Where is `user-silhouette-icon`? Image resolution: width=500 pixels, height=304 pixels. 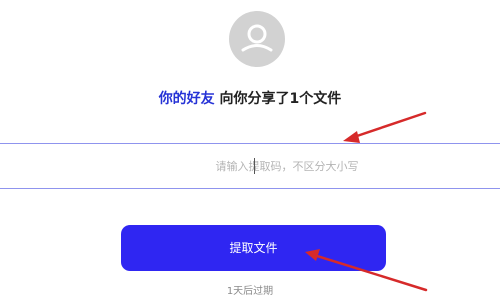 user-silhouette-icon is located at coordinates (257, 38).